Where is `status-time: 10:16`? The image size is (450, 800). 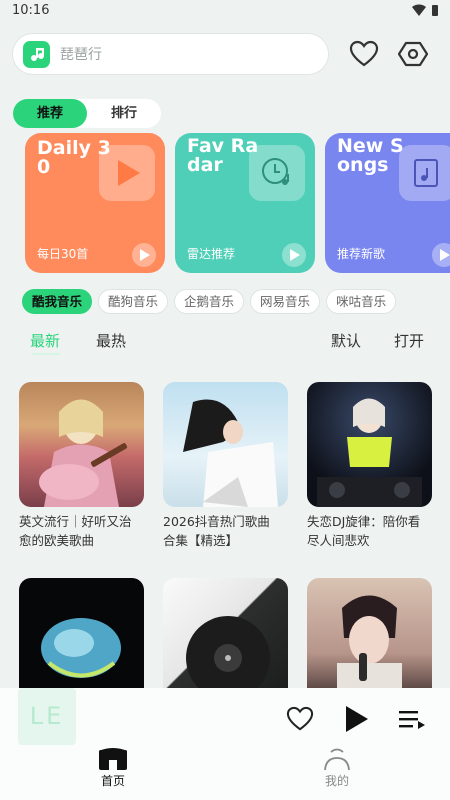 status-time: 10:16 is located at coordinates (31, 10).